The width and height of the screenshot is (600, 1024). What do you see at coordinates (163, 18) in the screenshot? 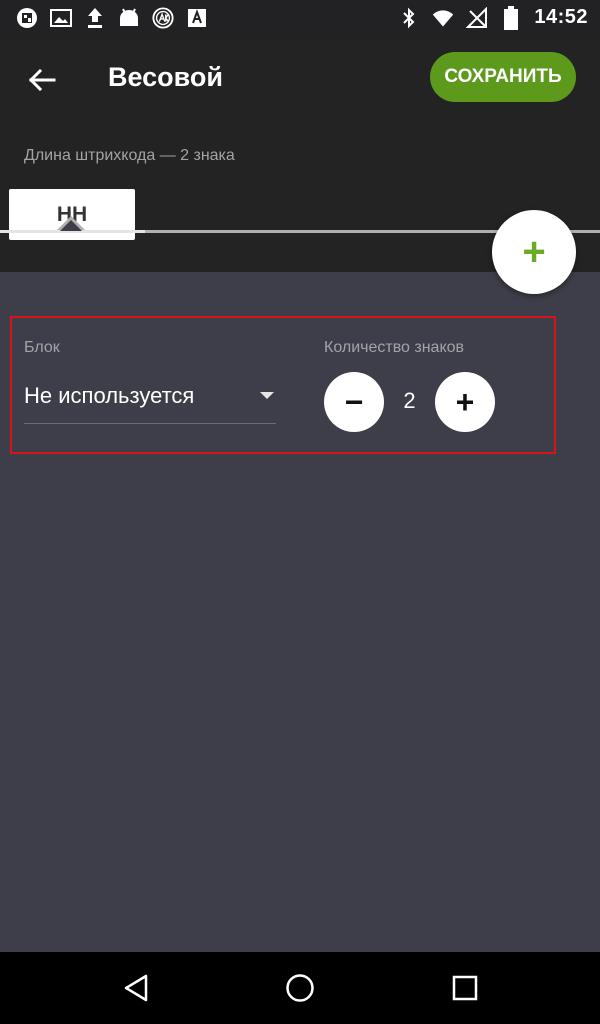
I see `ak-badge-icon` at bounding box center [163, 18].